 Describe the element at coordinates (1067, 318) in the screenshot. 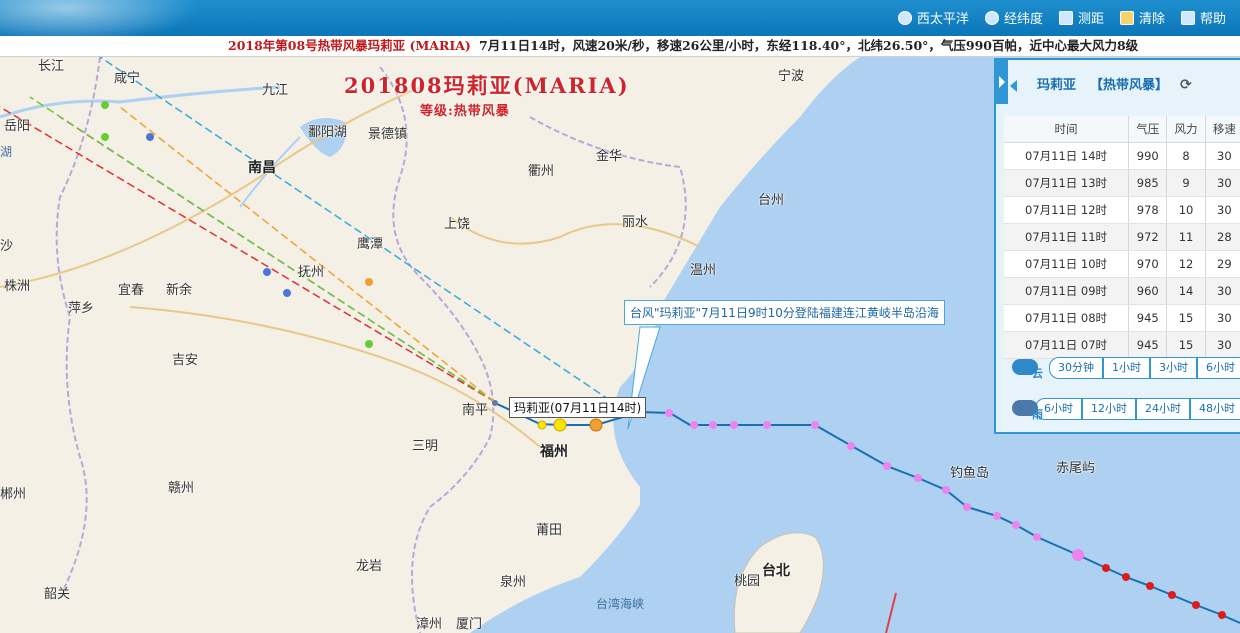

I see `cell-time: 07月11日 08时` at that location.